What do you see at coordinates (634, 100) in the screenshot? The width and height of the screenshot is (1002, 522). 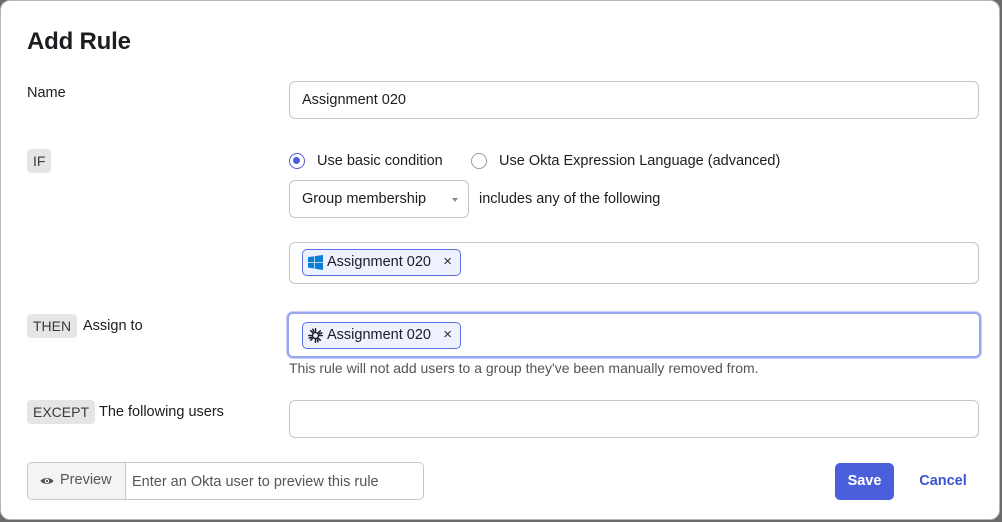 I see `name-input: Assignment 020` at bounding box center [634, 100].